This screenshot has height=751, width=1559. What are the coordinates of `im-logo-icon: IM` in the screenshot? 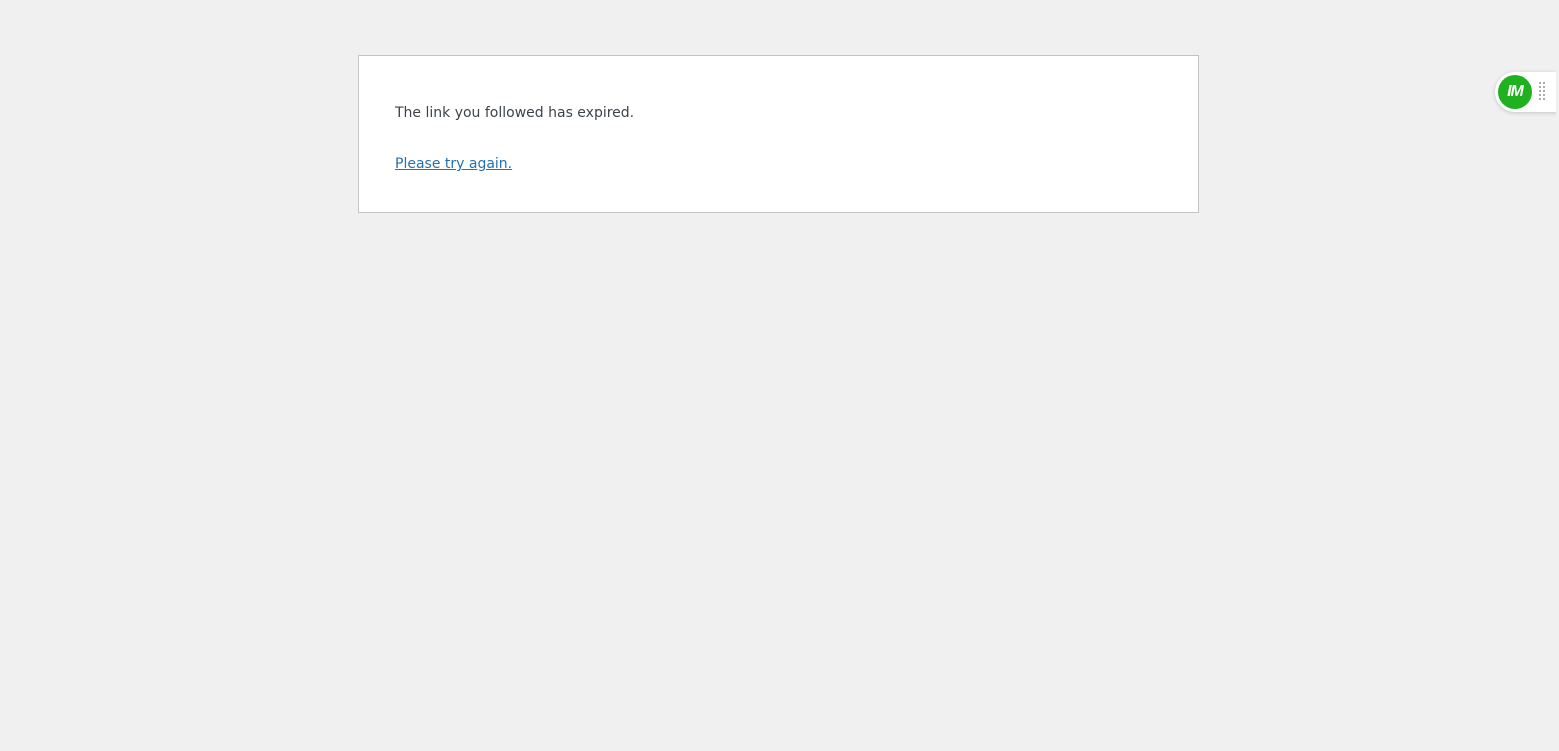 It's located at (1515, 92).